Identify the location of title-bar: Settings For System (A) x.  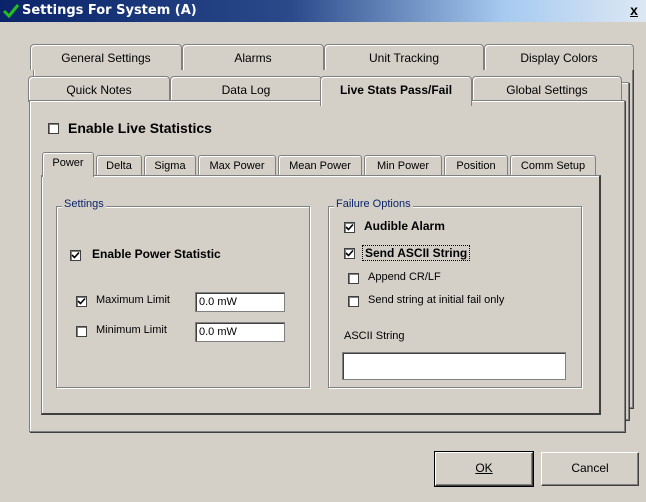
(323, 11).